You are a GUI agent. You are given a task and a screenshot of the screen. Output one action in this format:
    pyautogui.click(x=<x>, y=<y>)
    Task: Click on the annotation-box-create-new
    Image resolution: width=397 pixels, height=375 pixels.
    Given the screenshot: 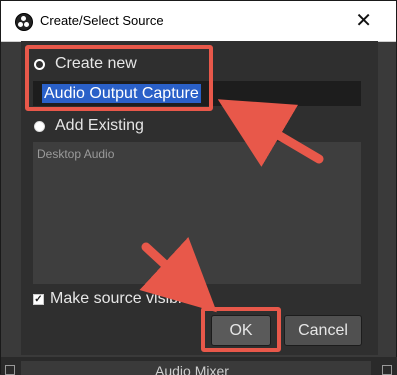 What is the action you would take?
    pyautogui.click(x=119, y=78)
    